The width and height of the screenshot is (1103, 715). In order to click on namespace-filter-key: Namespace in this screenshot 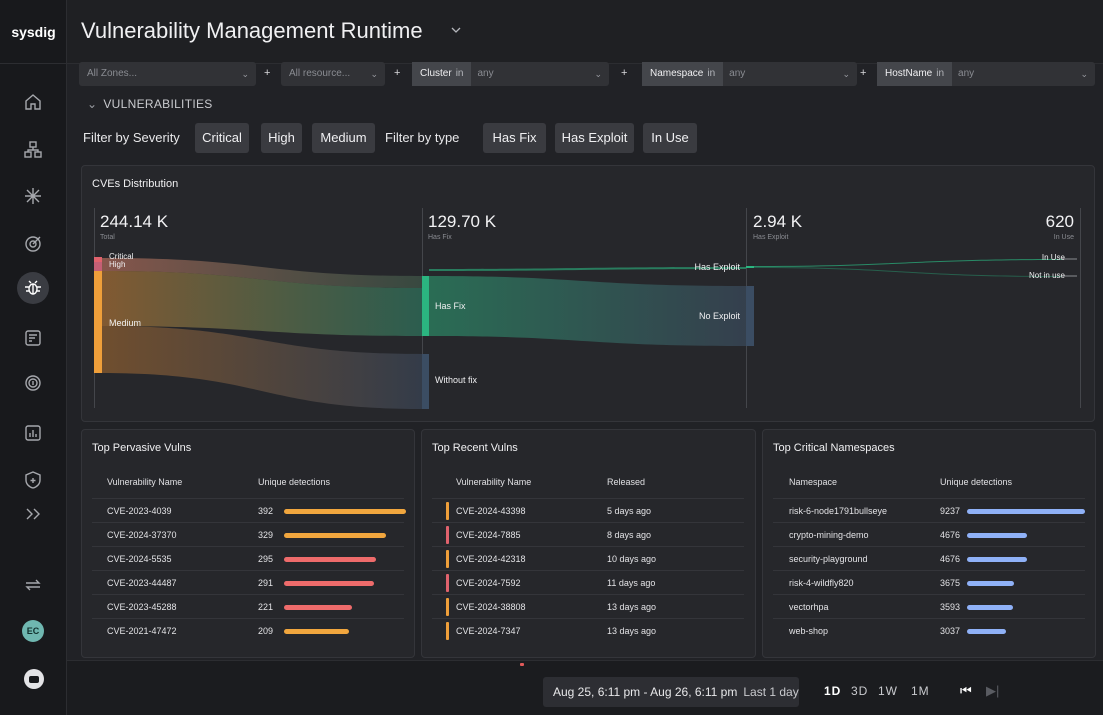, I will do `click(677, 73)`.